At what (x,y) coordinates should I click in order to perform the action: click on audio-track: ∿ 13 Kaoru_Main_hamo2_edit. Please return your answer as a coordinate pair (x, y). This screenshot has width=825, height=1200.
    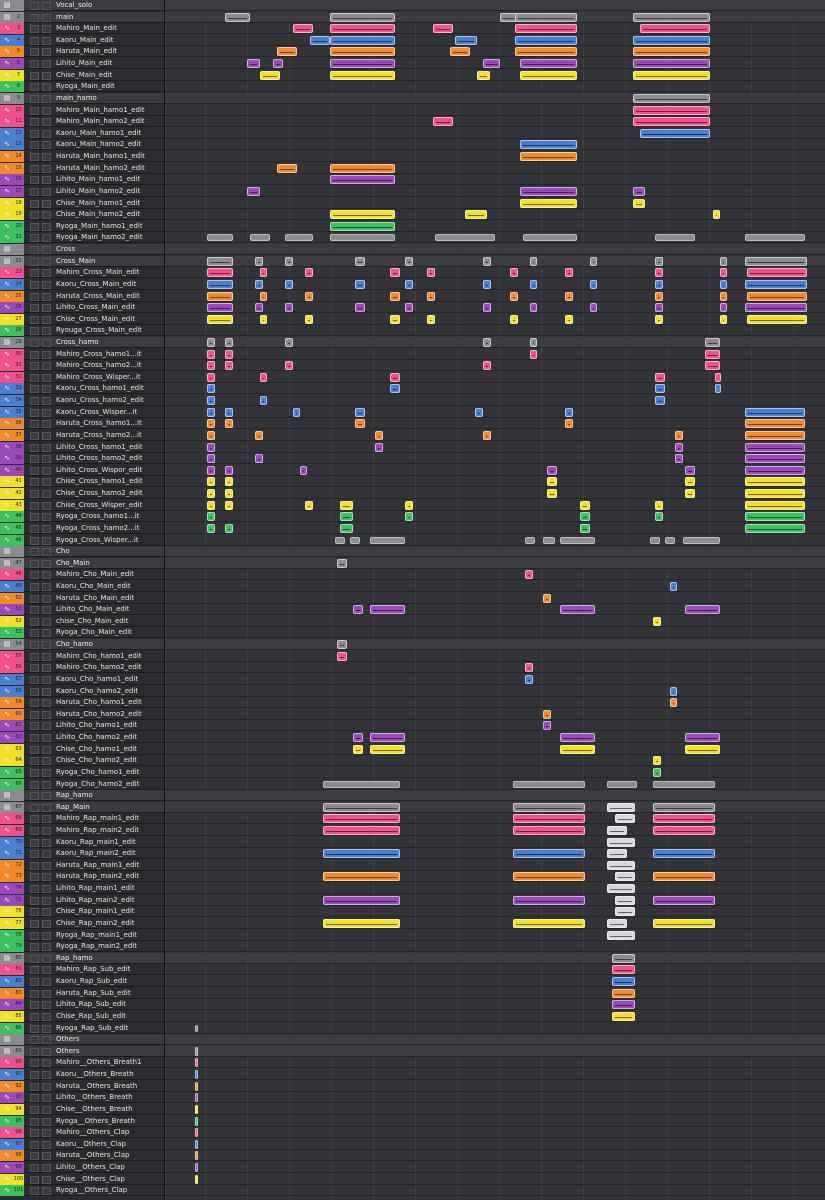
    Looking at the image, I should click on (82, 144).